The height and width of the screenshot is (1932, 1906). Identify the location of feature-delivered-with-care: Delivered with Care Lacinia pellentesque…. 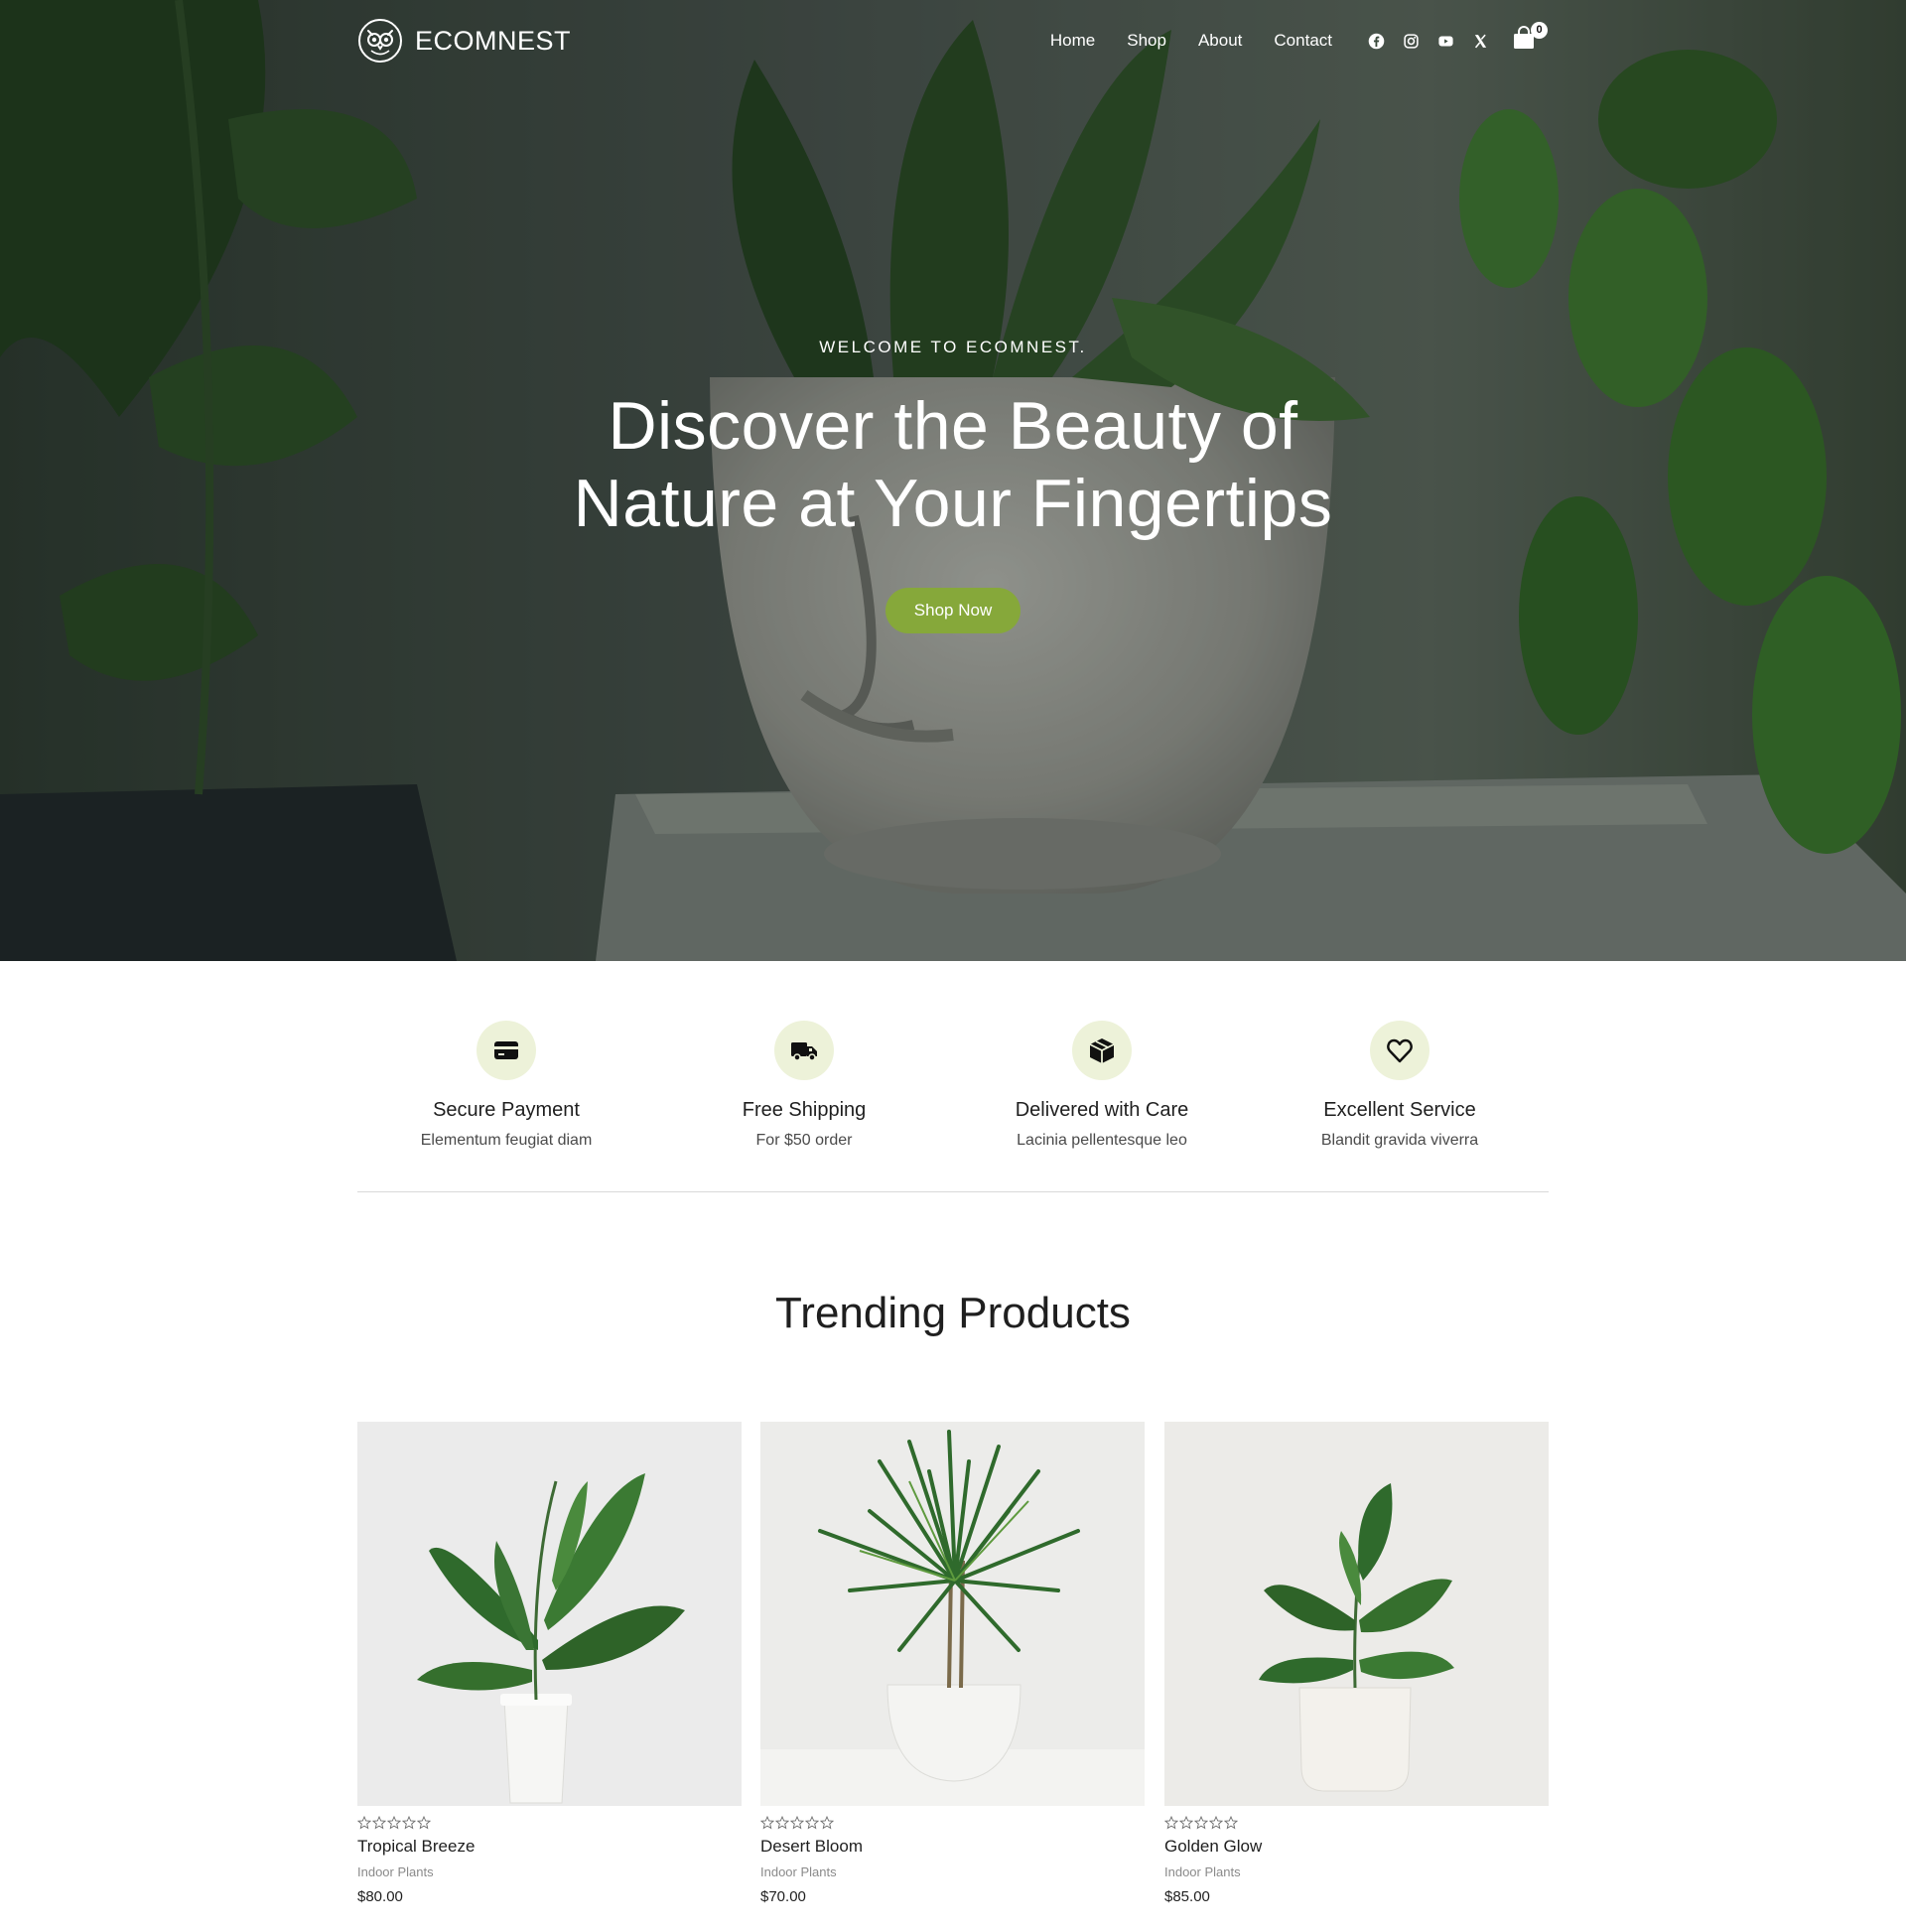
(1102, 1085).